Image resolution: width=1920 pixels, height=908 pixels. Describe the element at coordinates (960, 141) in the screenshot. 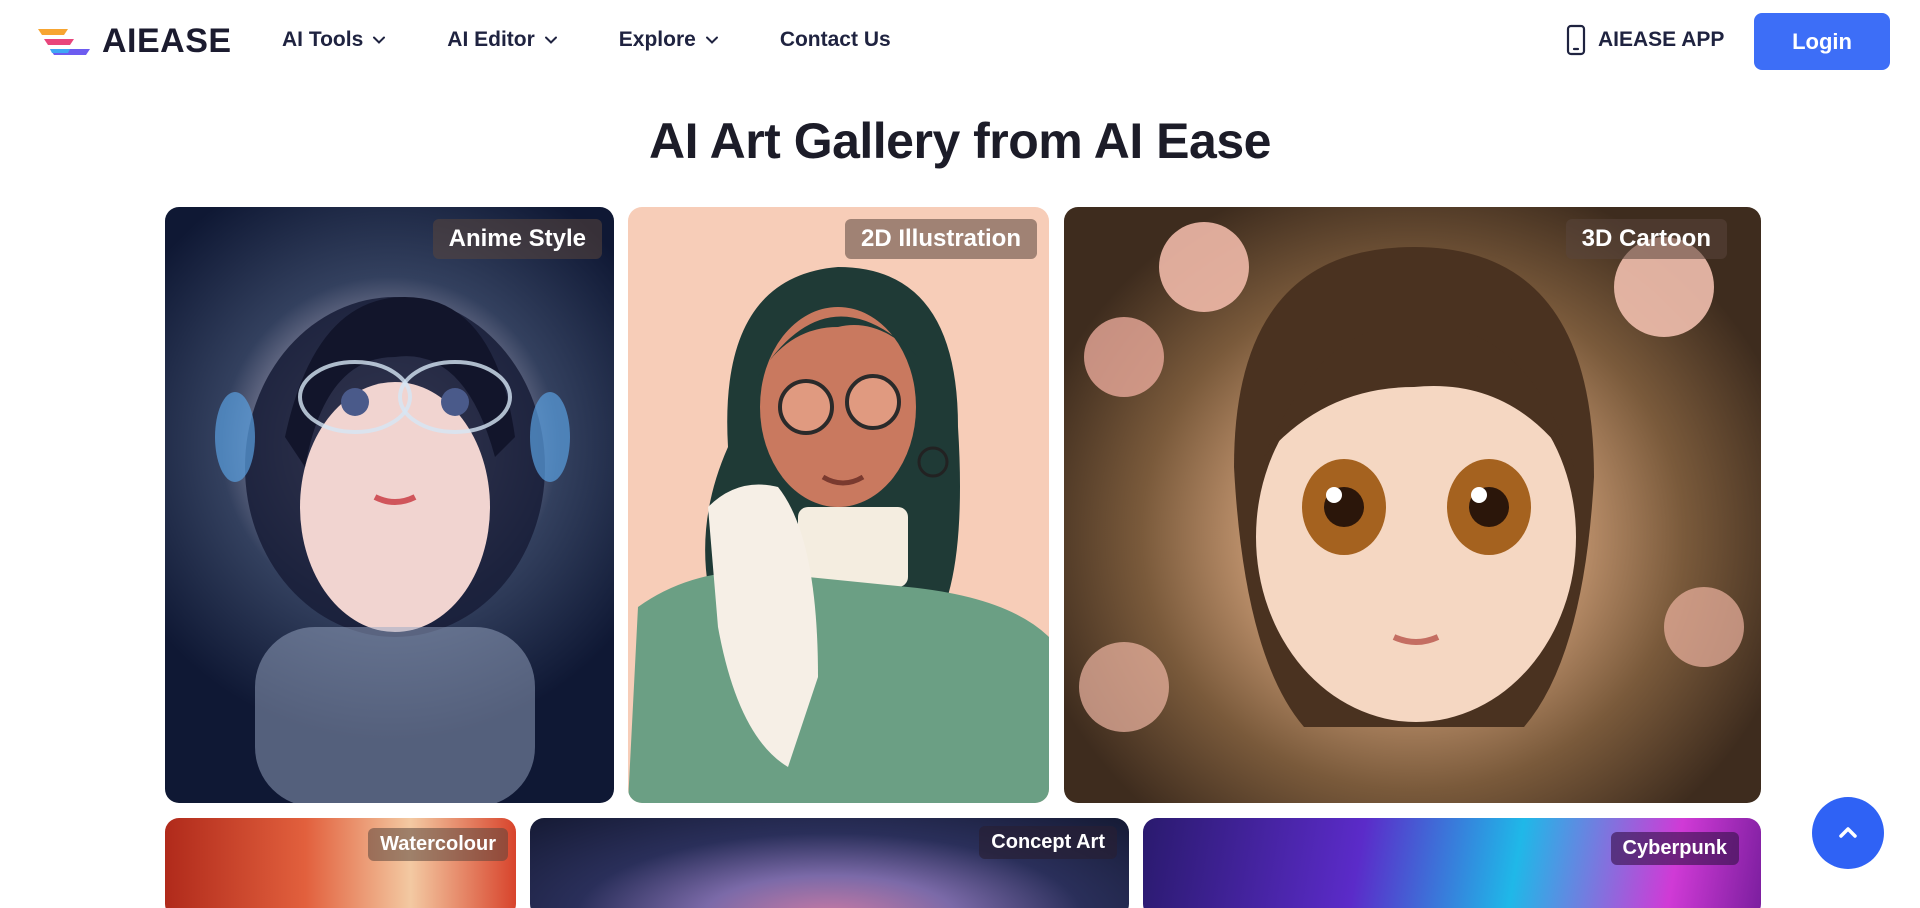

I see `page-title: AI Art Gallery from AI Ease` at that location.